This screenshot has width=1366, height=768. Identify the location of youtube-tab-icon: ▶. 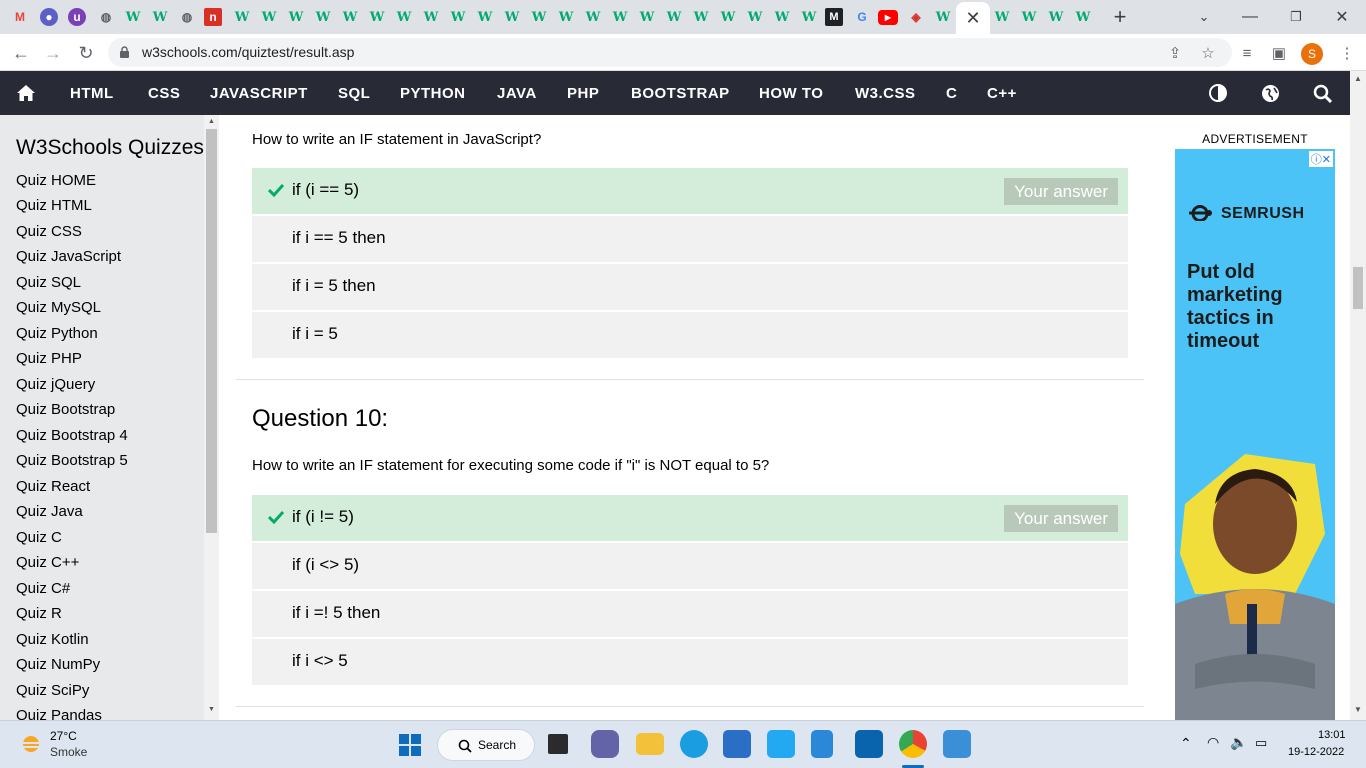
(888, 17).